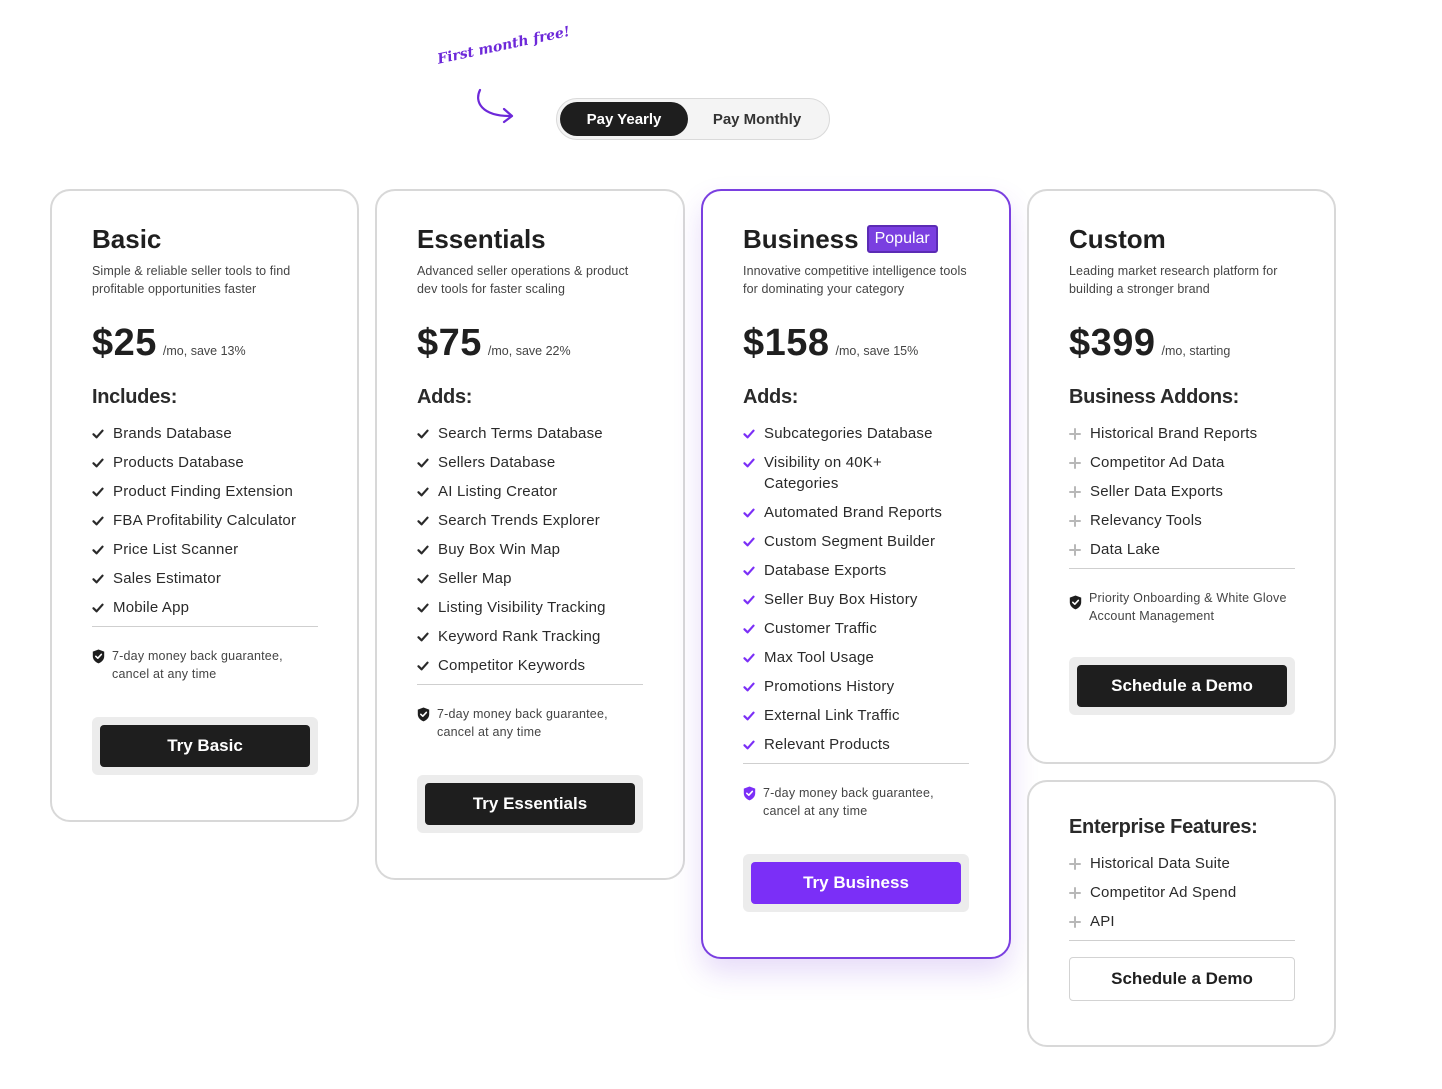 The height and width of the screenshot is (1089, 1442). I want to click on plan-price-note: /mo, save 15%, so click(877, 351).